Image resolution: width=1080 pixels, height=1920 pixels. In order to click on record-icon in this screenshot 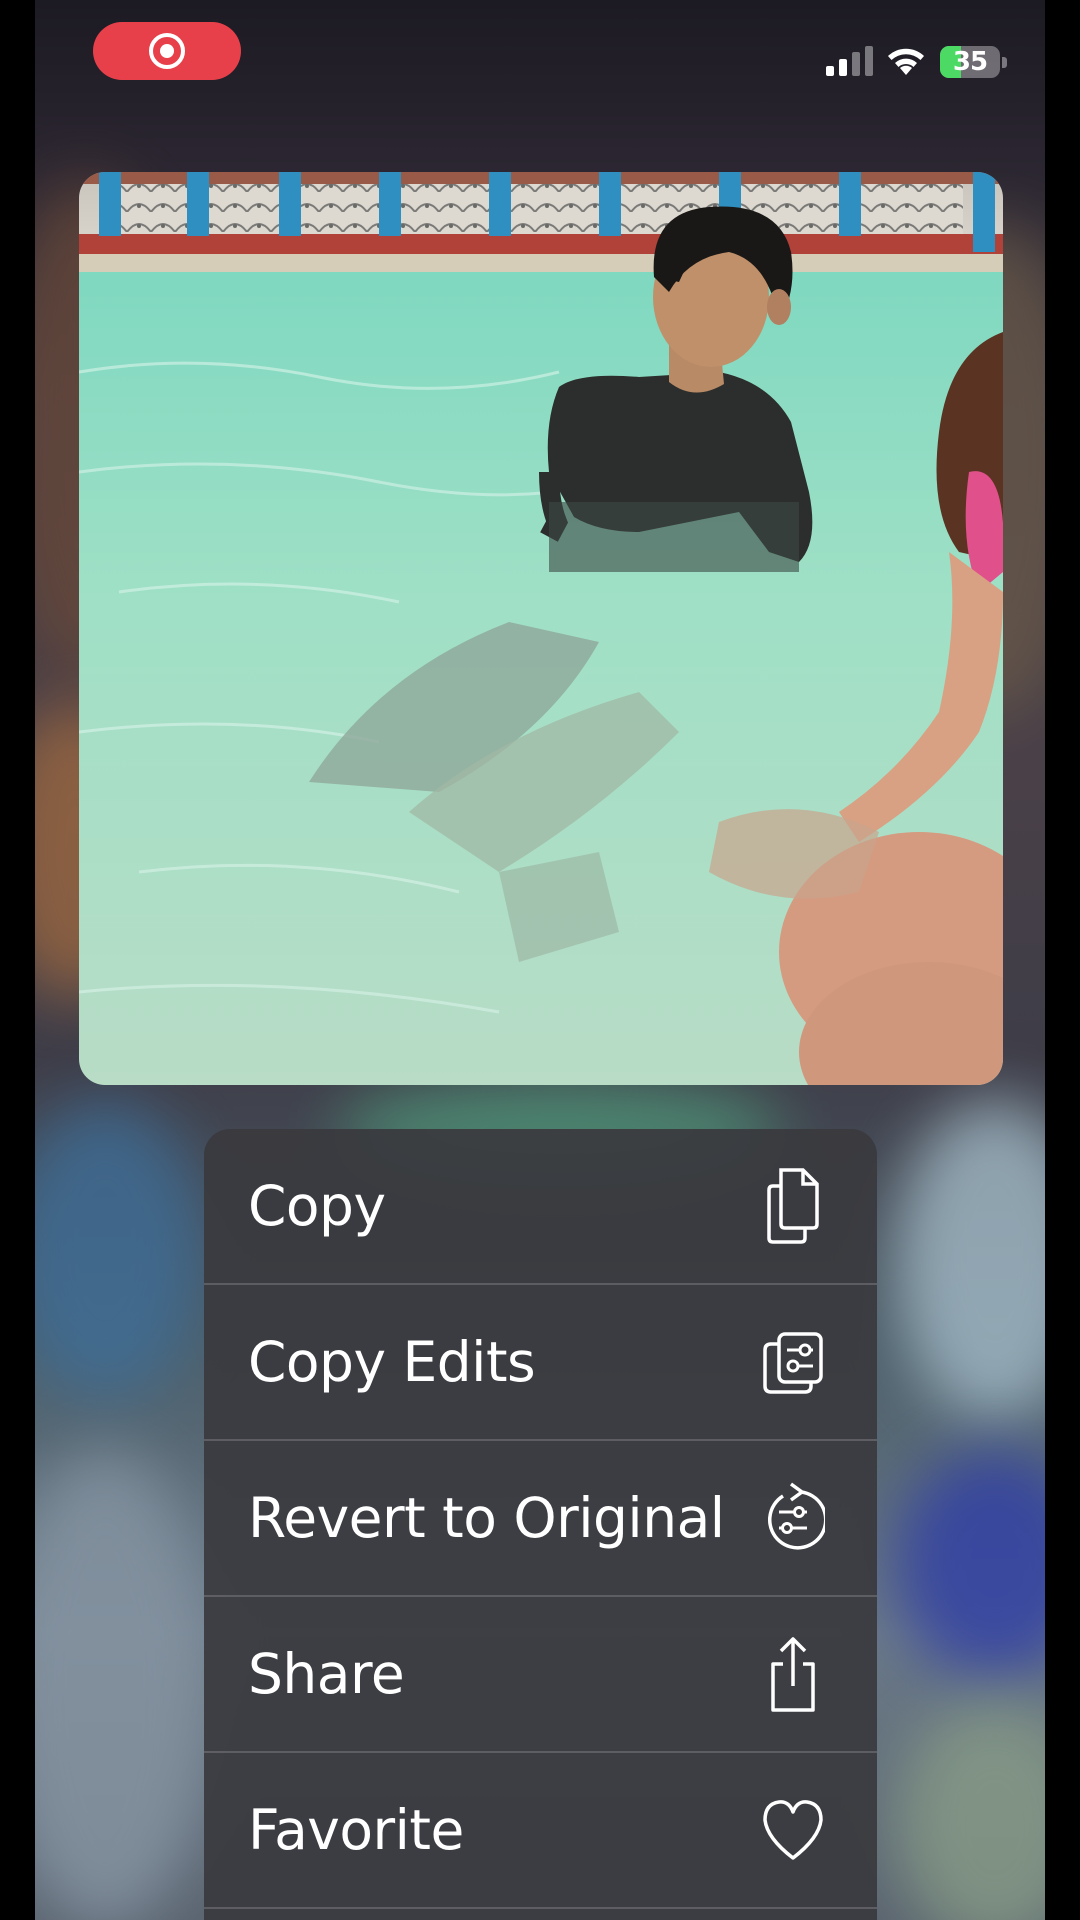, I will do `click(167, 51)`.